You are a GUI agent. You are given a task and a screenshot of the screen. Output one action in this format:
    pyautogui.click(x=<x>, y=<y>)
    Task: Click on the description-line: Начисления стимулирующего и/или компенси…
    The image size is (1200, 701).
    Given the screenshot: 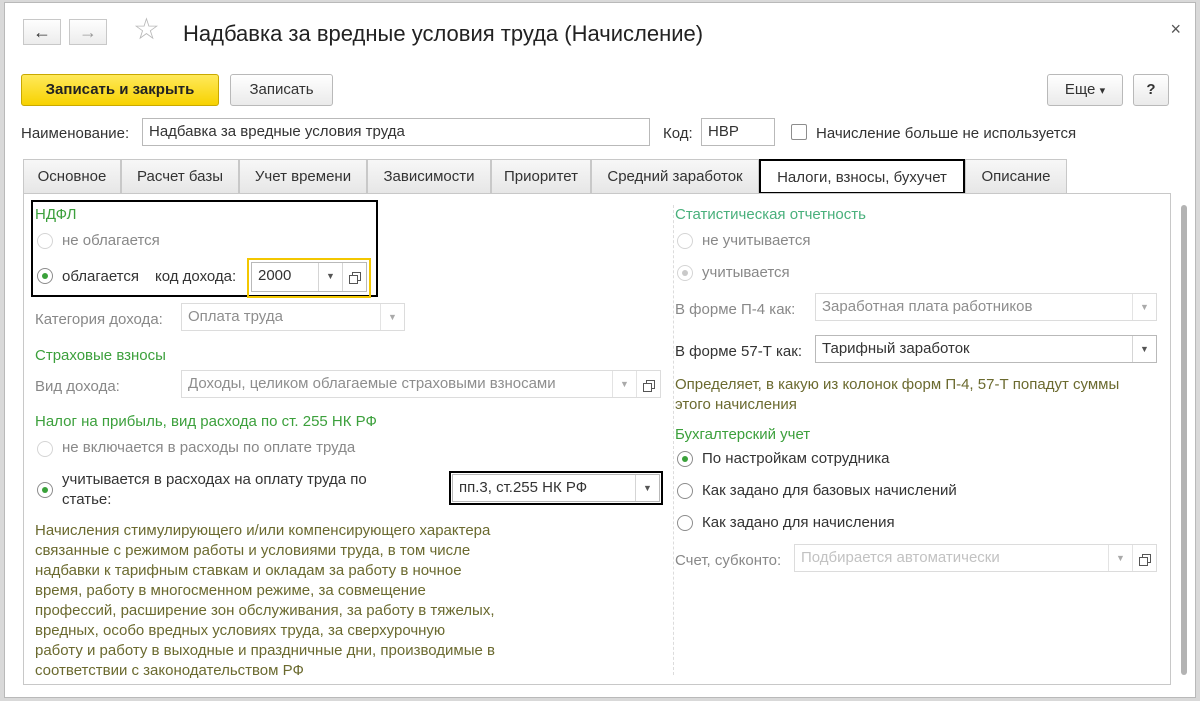 What is the action you would take?
    pyautogui.click(x=263, y=530)
    